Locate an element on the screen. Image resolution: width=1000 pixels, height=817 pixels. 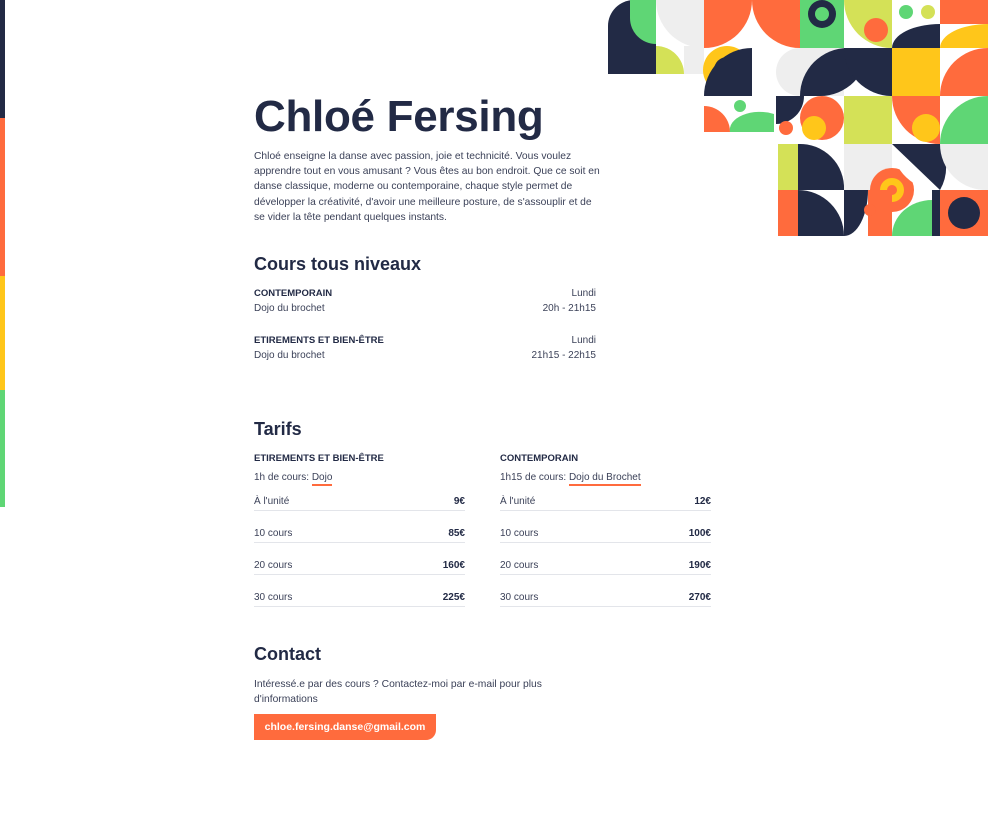
price-value: 190€ is located at coordinates (699, 565).